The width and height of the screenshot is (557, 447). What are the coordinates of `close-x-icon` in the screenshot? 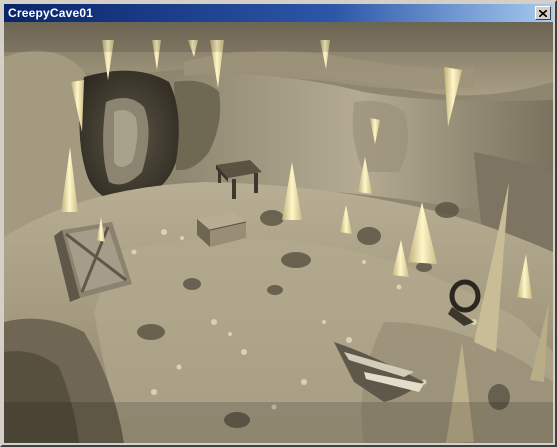 It's located at (543, 13).